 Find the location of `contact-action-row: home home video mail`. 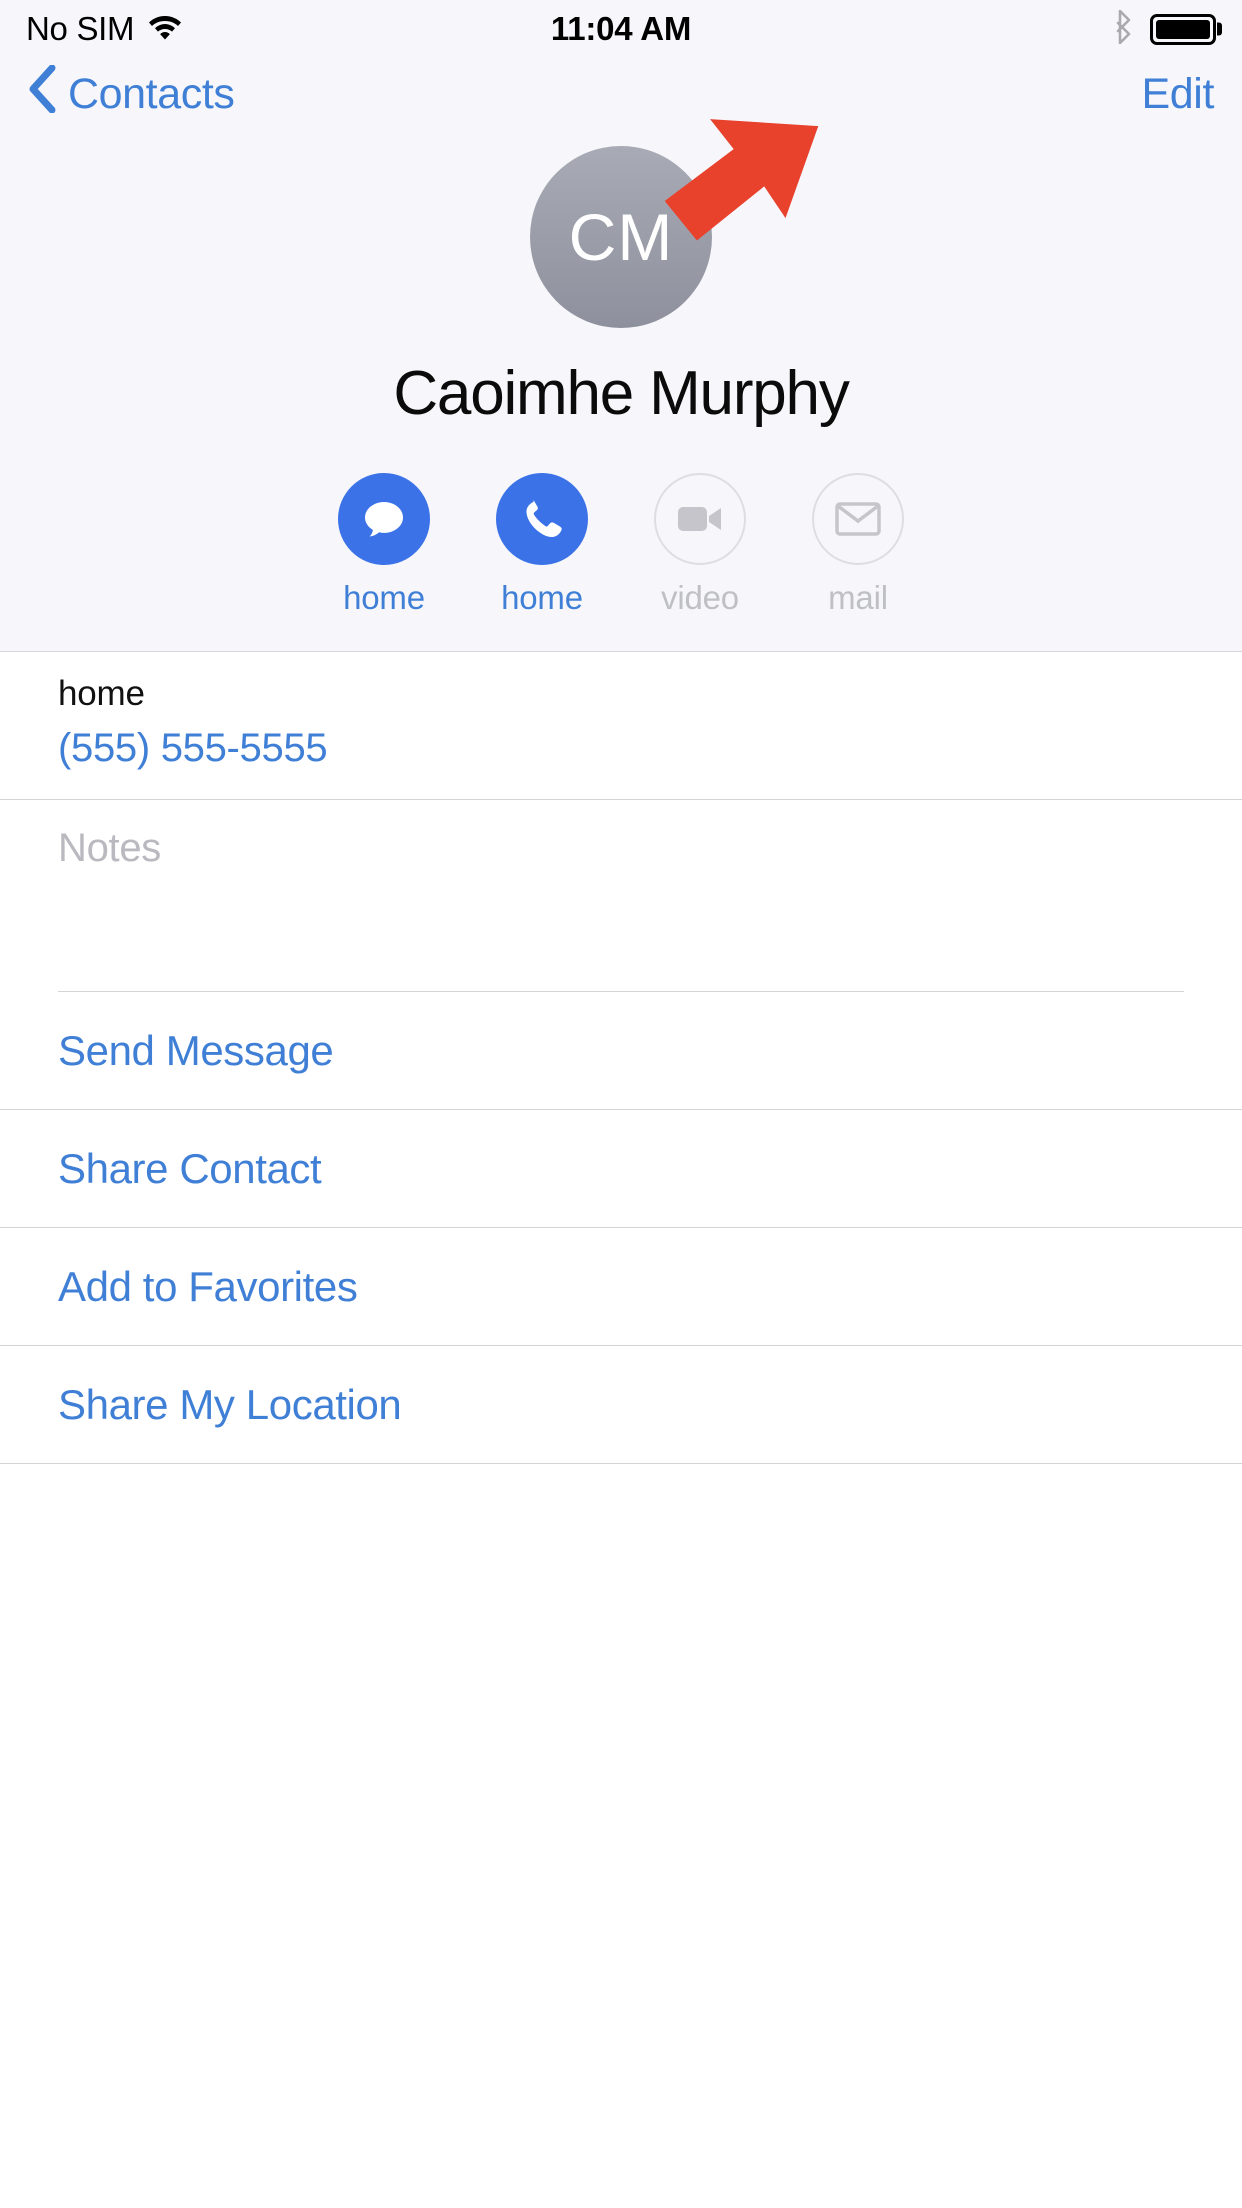

contact-action-row: home home video mail is located at coordinates (621, 545).